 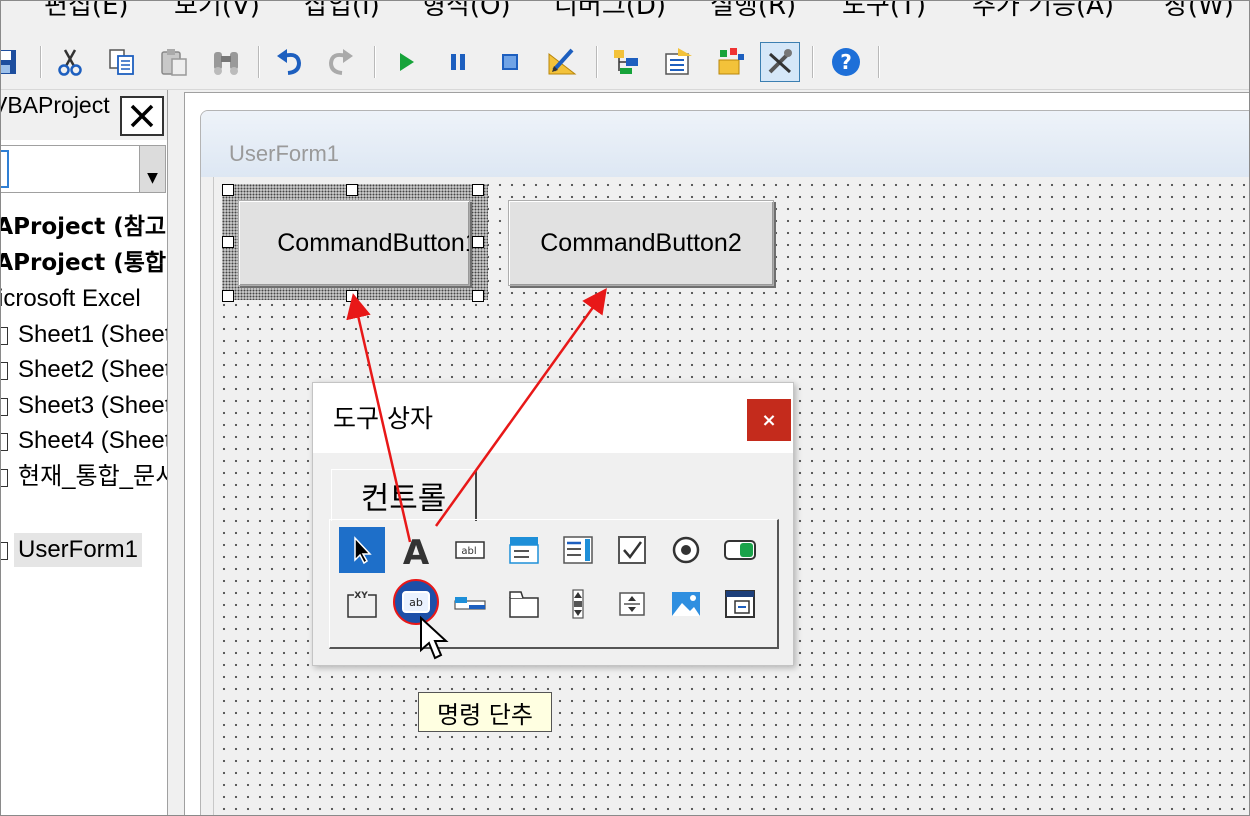 I want to click on mouse-cursor-icon, so click(x=434, y=638).